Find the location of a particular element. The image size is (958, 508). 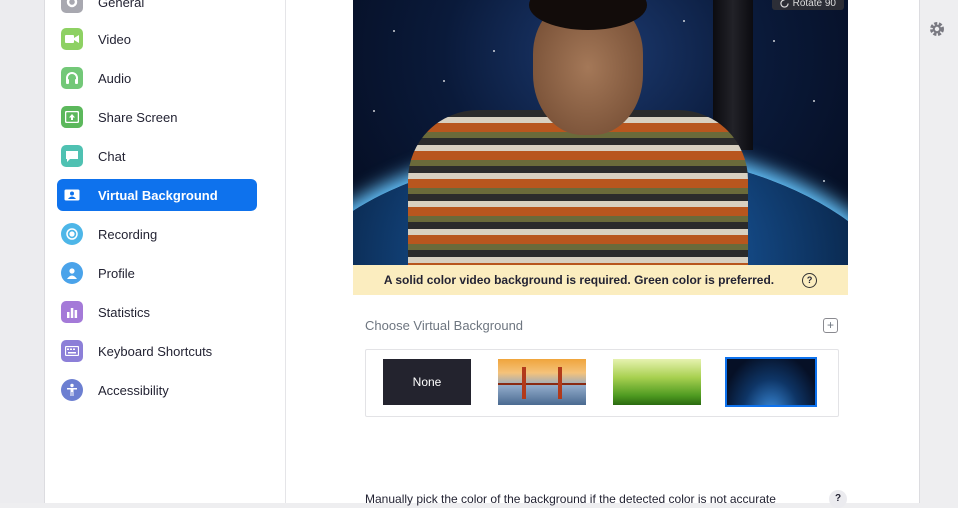

sidebar-item-label: Audio is located at coordinates (115, 78).